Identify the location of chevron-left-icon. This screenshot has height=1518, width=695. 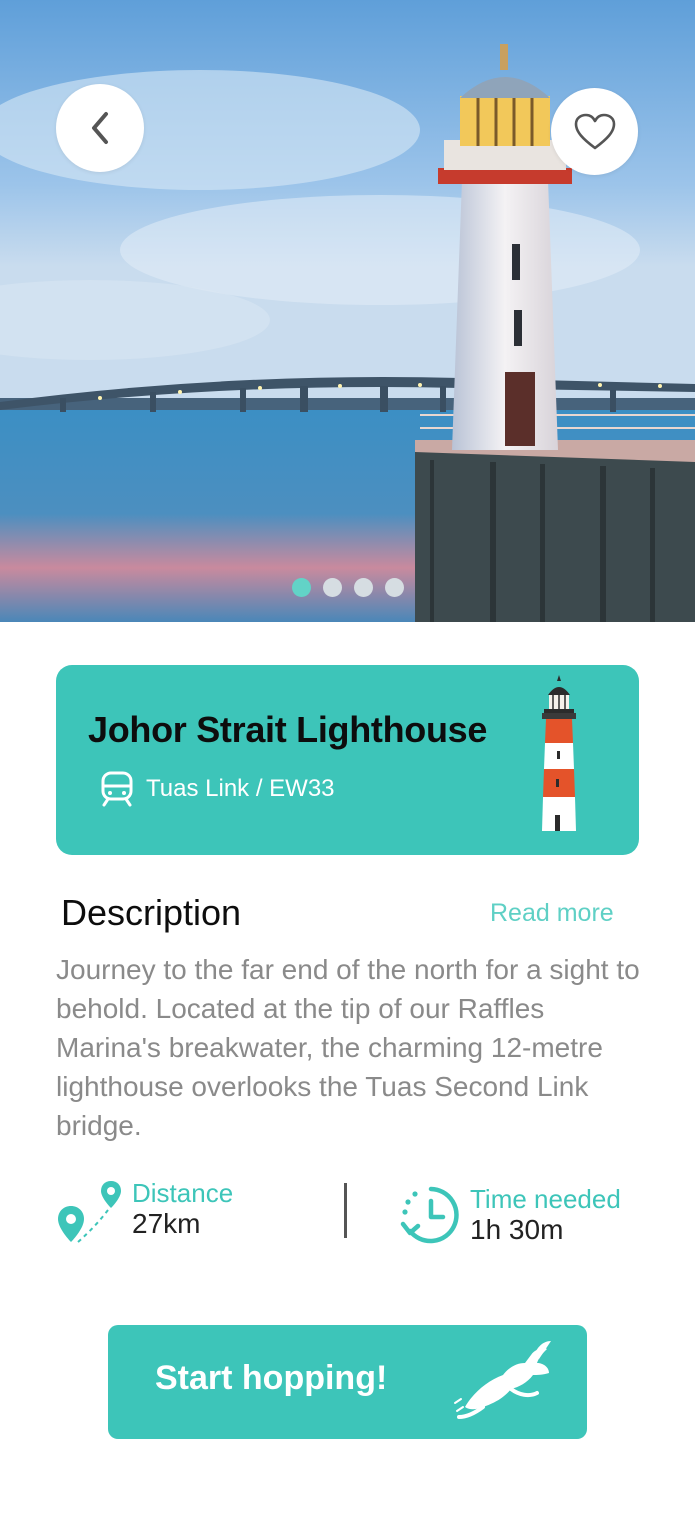
(100, 128).